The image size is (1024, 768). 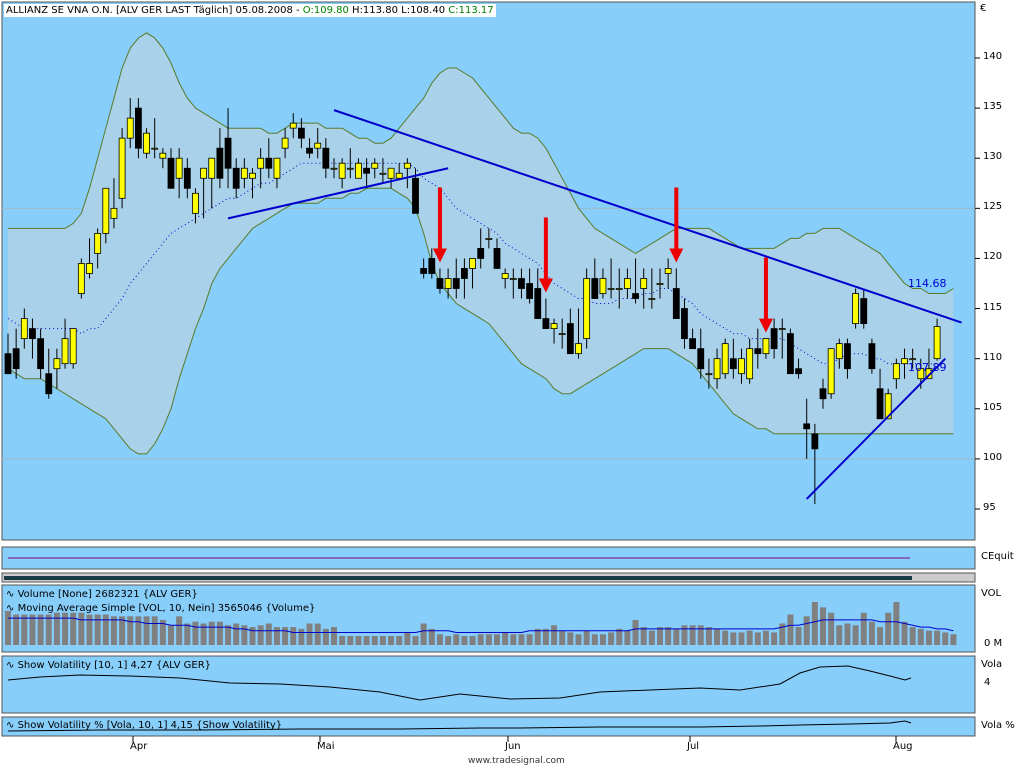 What do you see at coordinates (927, 367) in the screenshot?
I see `lower-trend-value: 107.89` at bounding box center [927, 367].